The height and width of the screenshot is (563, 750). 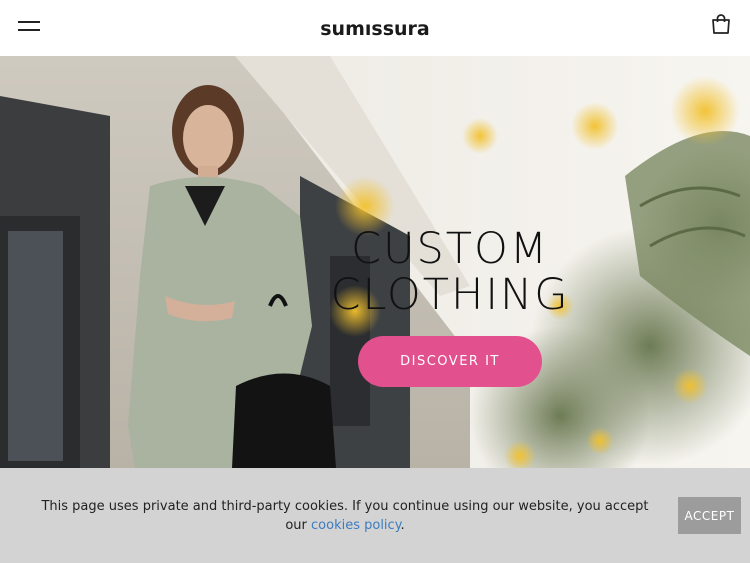 What do you see at coordinates (450, 361) in the screenshot?
I see `discover-it-button: DISCOVER IT` at bounding box center [450, 361].